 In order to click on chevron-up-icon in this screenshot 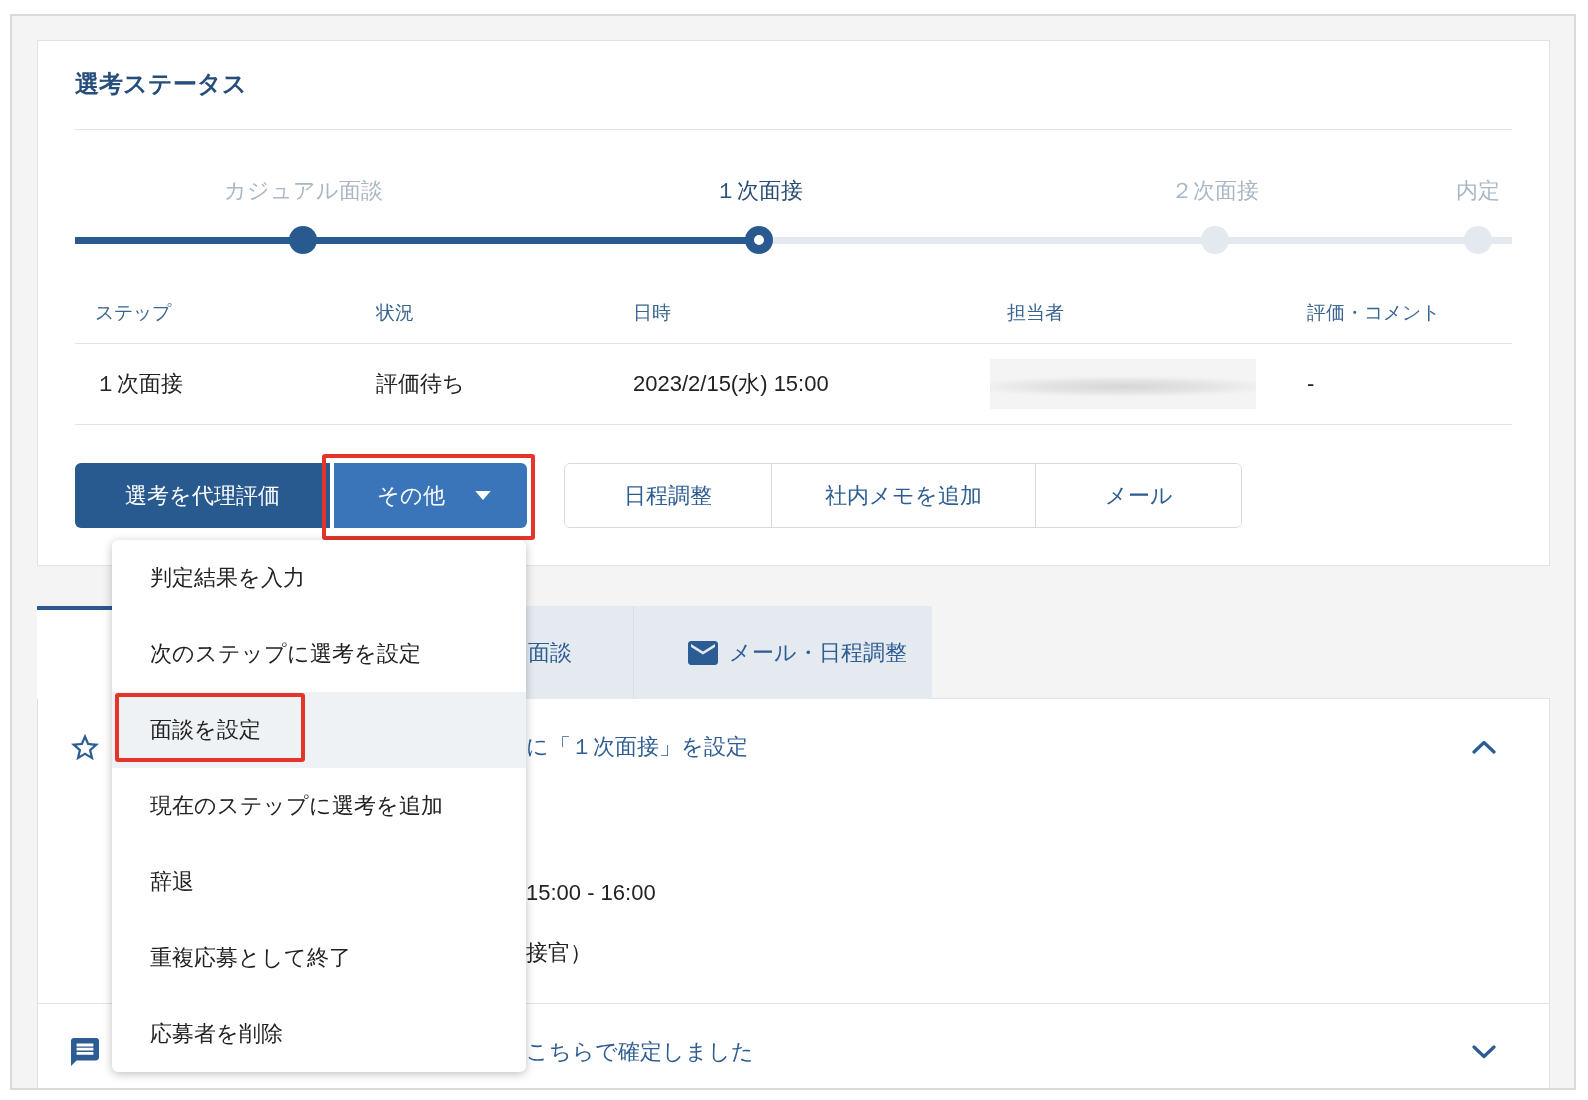, I will do `click(1484, 747)`.